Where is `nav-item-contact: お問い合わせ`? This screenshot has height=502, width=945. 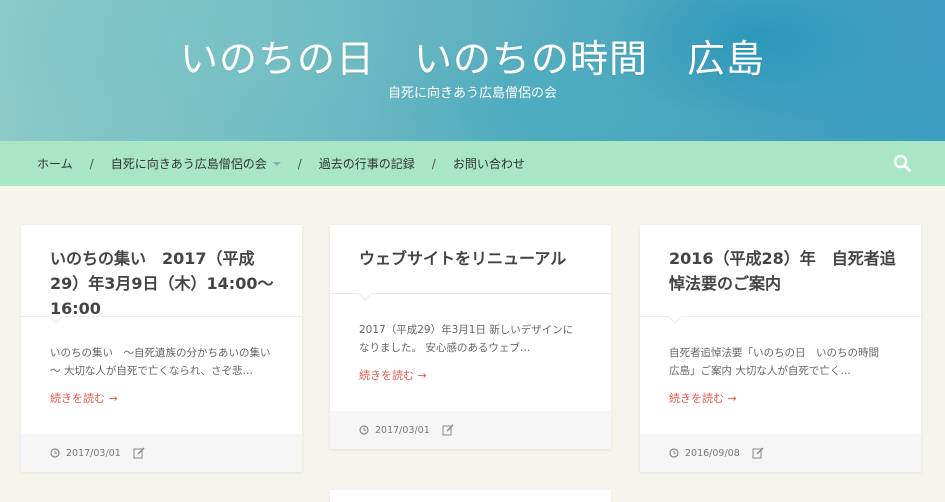 nav-item-contact: お問い合わせ is located at coordinates (489, 163).